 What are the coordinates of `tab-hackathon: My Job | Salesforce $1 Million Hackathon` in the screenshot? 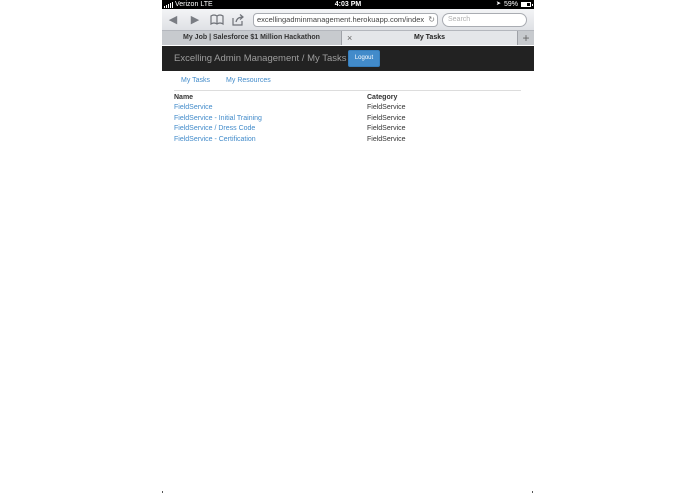 It's located at (252, 38).